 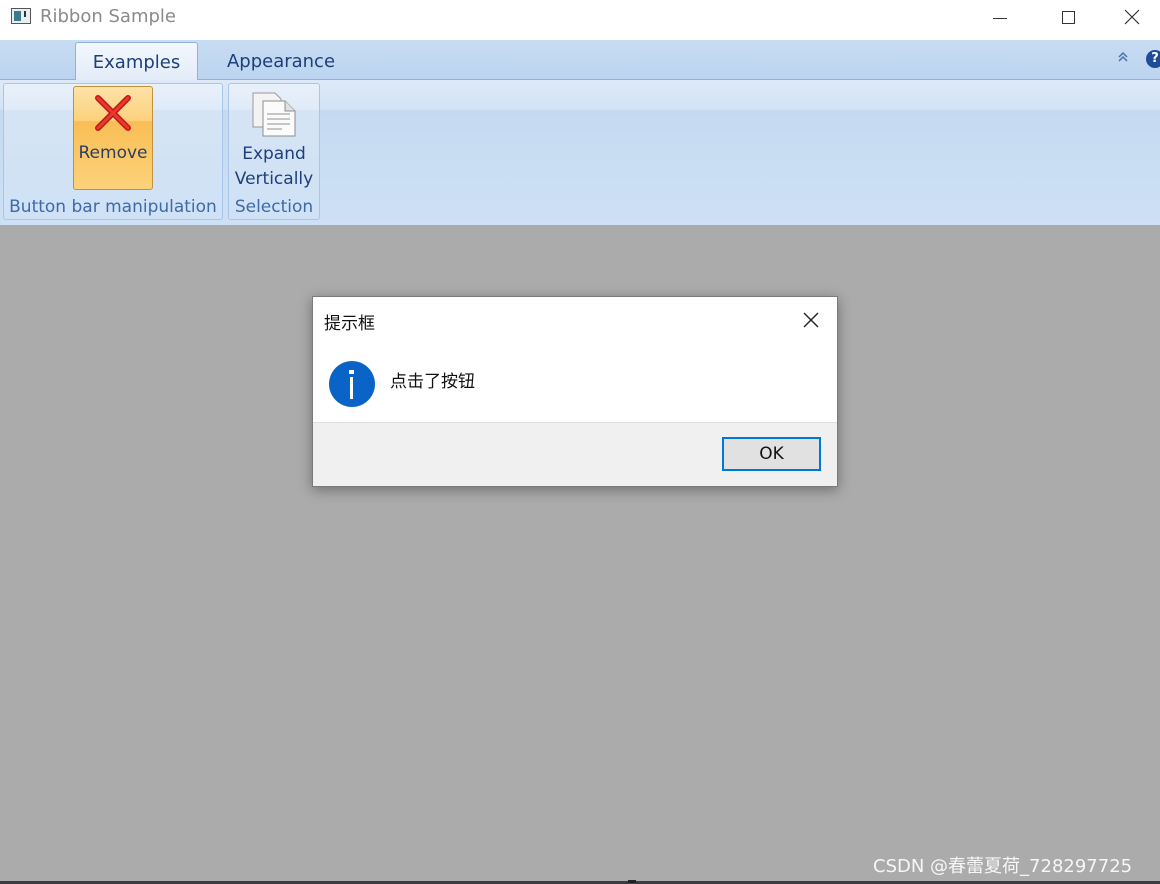 What do you see at coordinates (113, 207) in the screenshot?
I see `group-label-button-bar: Button bar manipulation` at bounding box center [113, 207].